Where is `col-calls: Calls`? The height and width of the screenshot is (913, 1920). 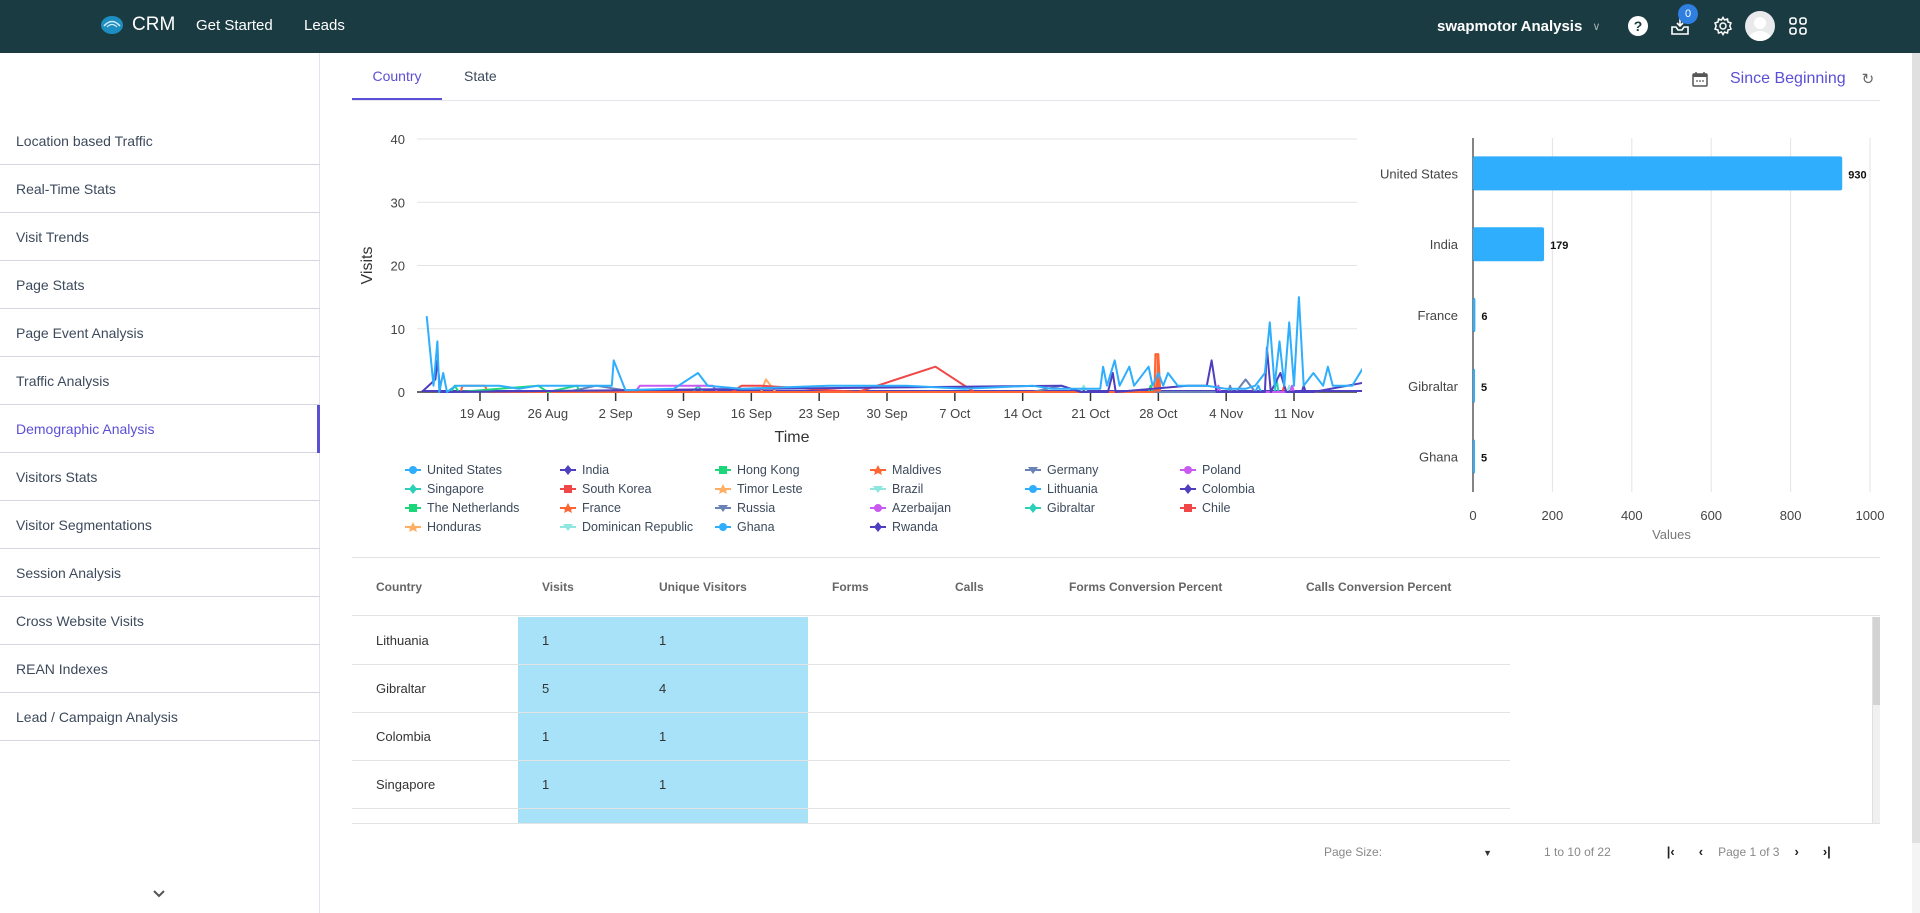
col-calls: Calls is located at coordinates (988, 587).